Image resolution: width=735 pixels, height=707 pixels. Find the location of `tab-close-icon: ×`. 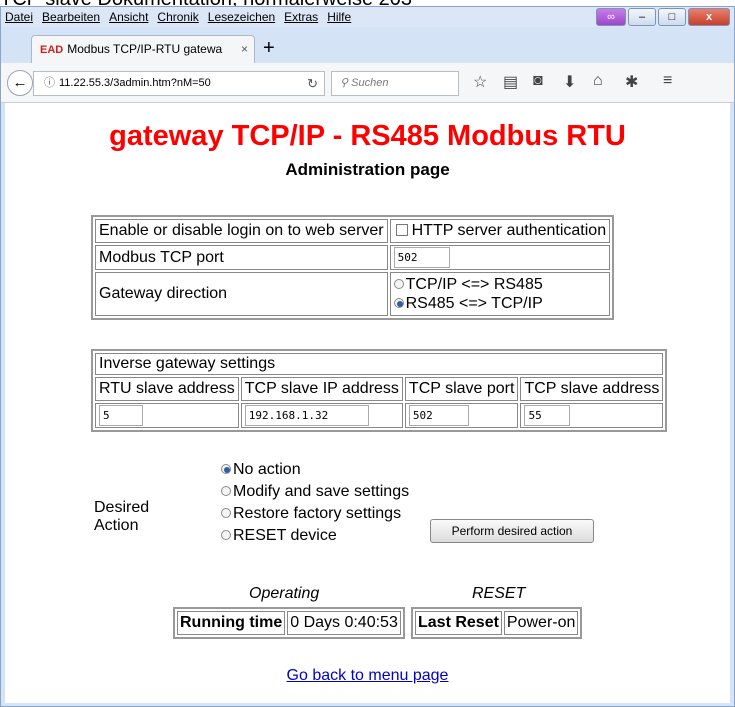

tab-close-icon: × is located at coordinates (244, 49).